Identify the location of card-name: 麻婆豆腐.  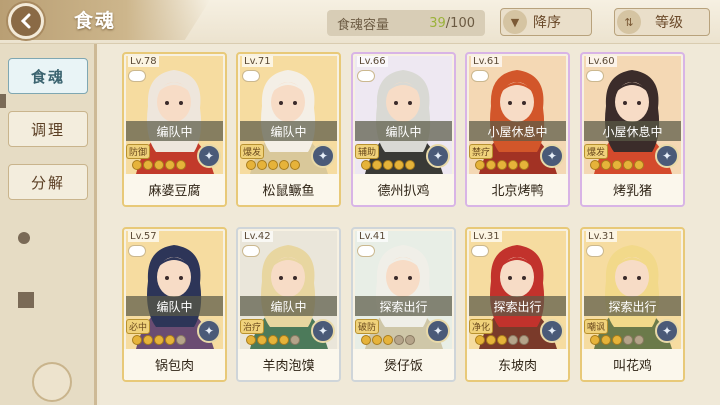
(174, 189).